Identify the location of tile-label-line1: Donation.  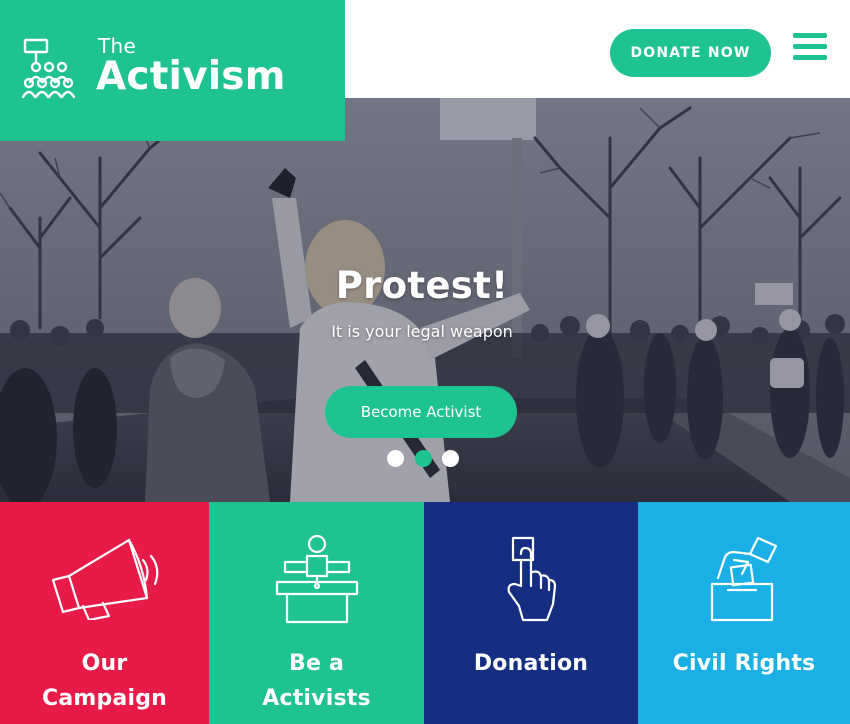
(531, 663).